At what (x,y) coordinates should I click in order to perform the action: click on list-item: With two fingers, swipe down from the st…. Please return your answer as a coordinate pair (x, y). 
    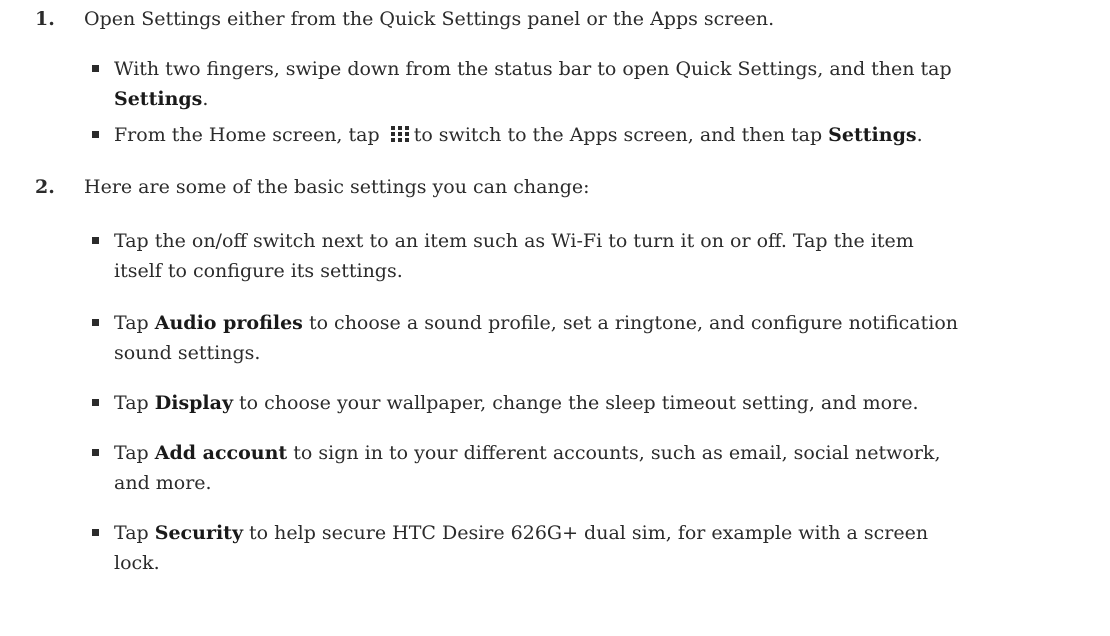
    Looking at the image, I should click on (583, 84).